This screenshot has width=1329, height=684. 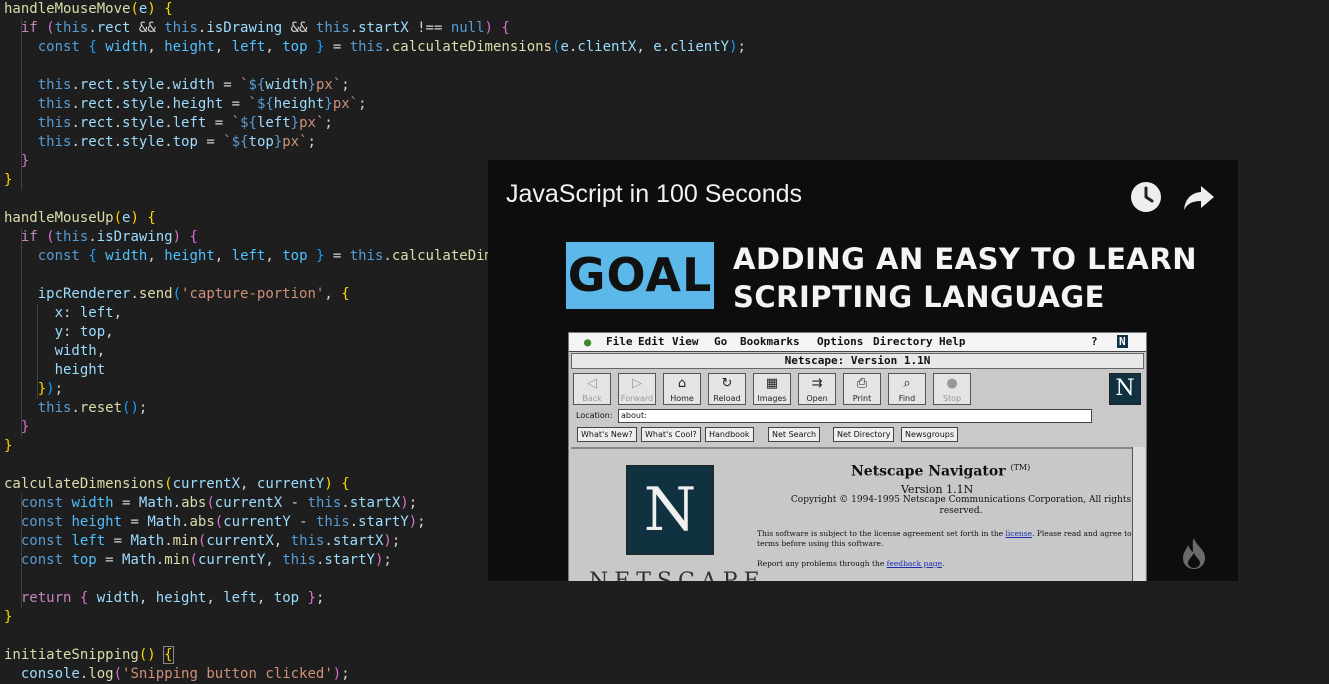 I want to click on code-token: handleMouseUp, so click(x=59, y=218).